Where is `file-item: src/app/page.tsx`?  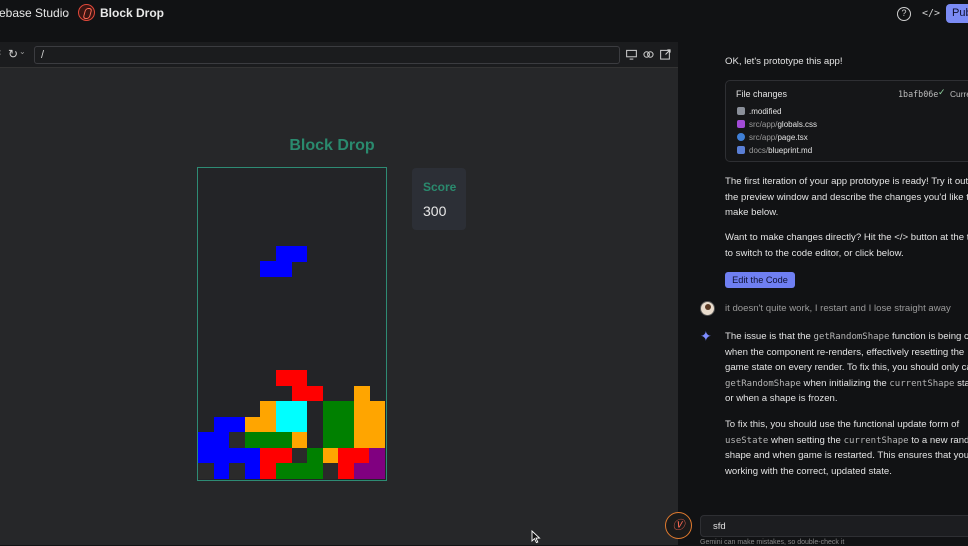
file-item: src/app/page.tsx is located at coordinates (772, 137).